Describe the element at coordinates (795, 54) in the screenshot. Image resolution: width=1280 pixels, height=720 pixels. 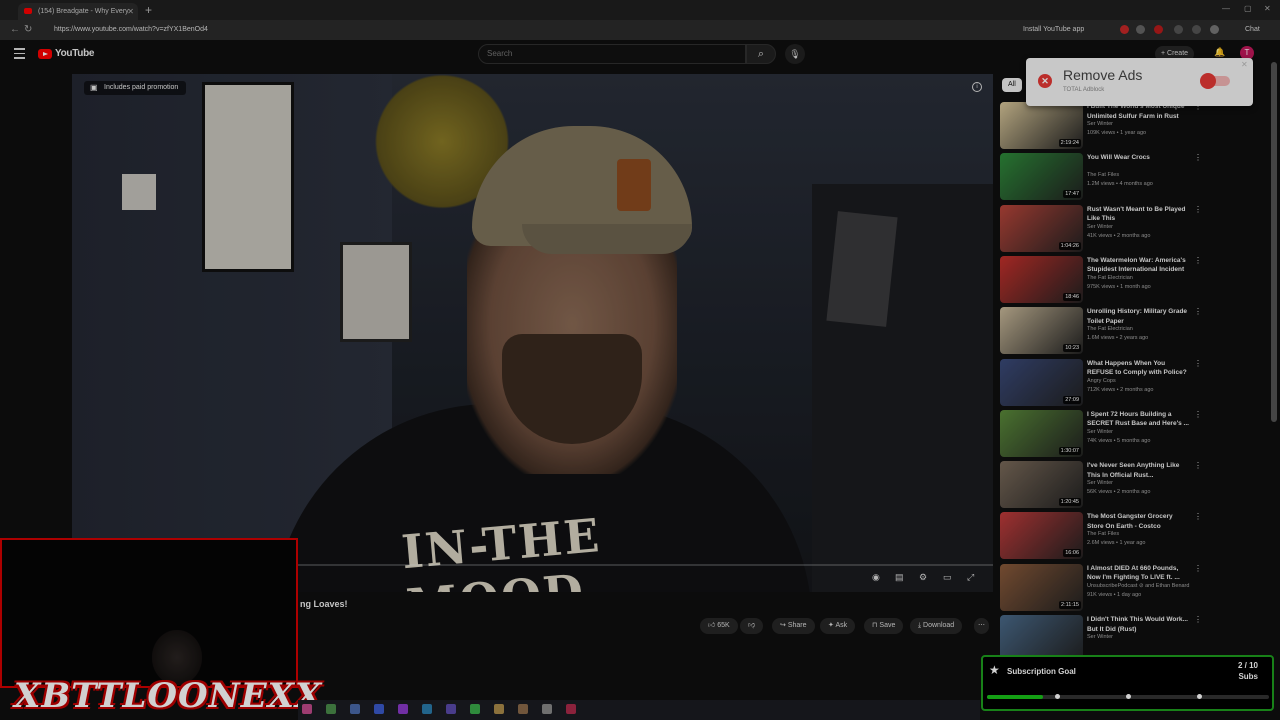
I see `mic-icon: 🎙` at that location.